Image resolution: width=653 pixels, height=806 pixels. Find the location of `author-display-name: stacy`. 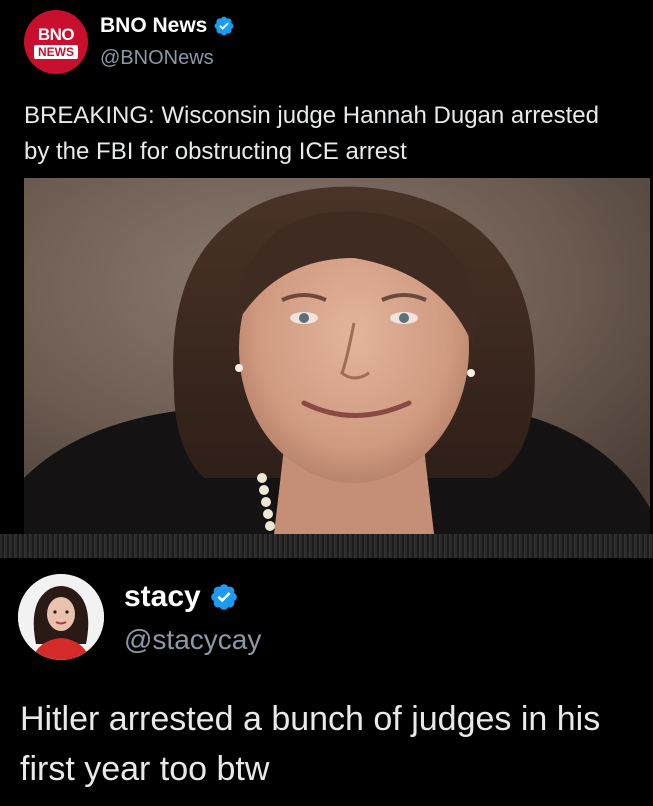

author-display-name: stacy is located at coordinates (162, 597).